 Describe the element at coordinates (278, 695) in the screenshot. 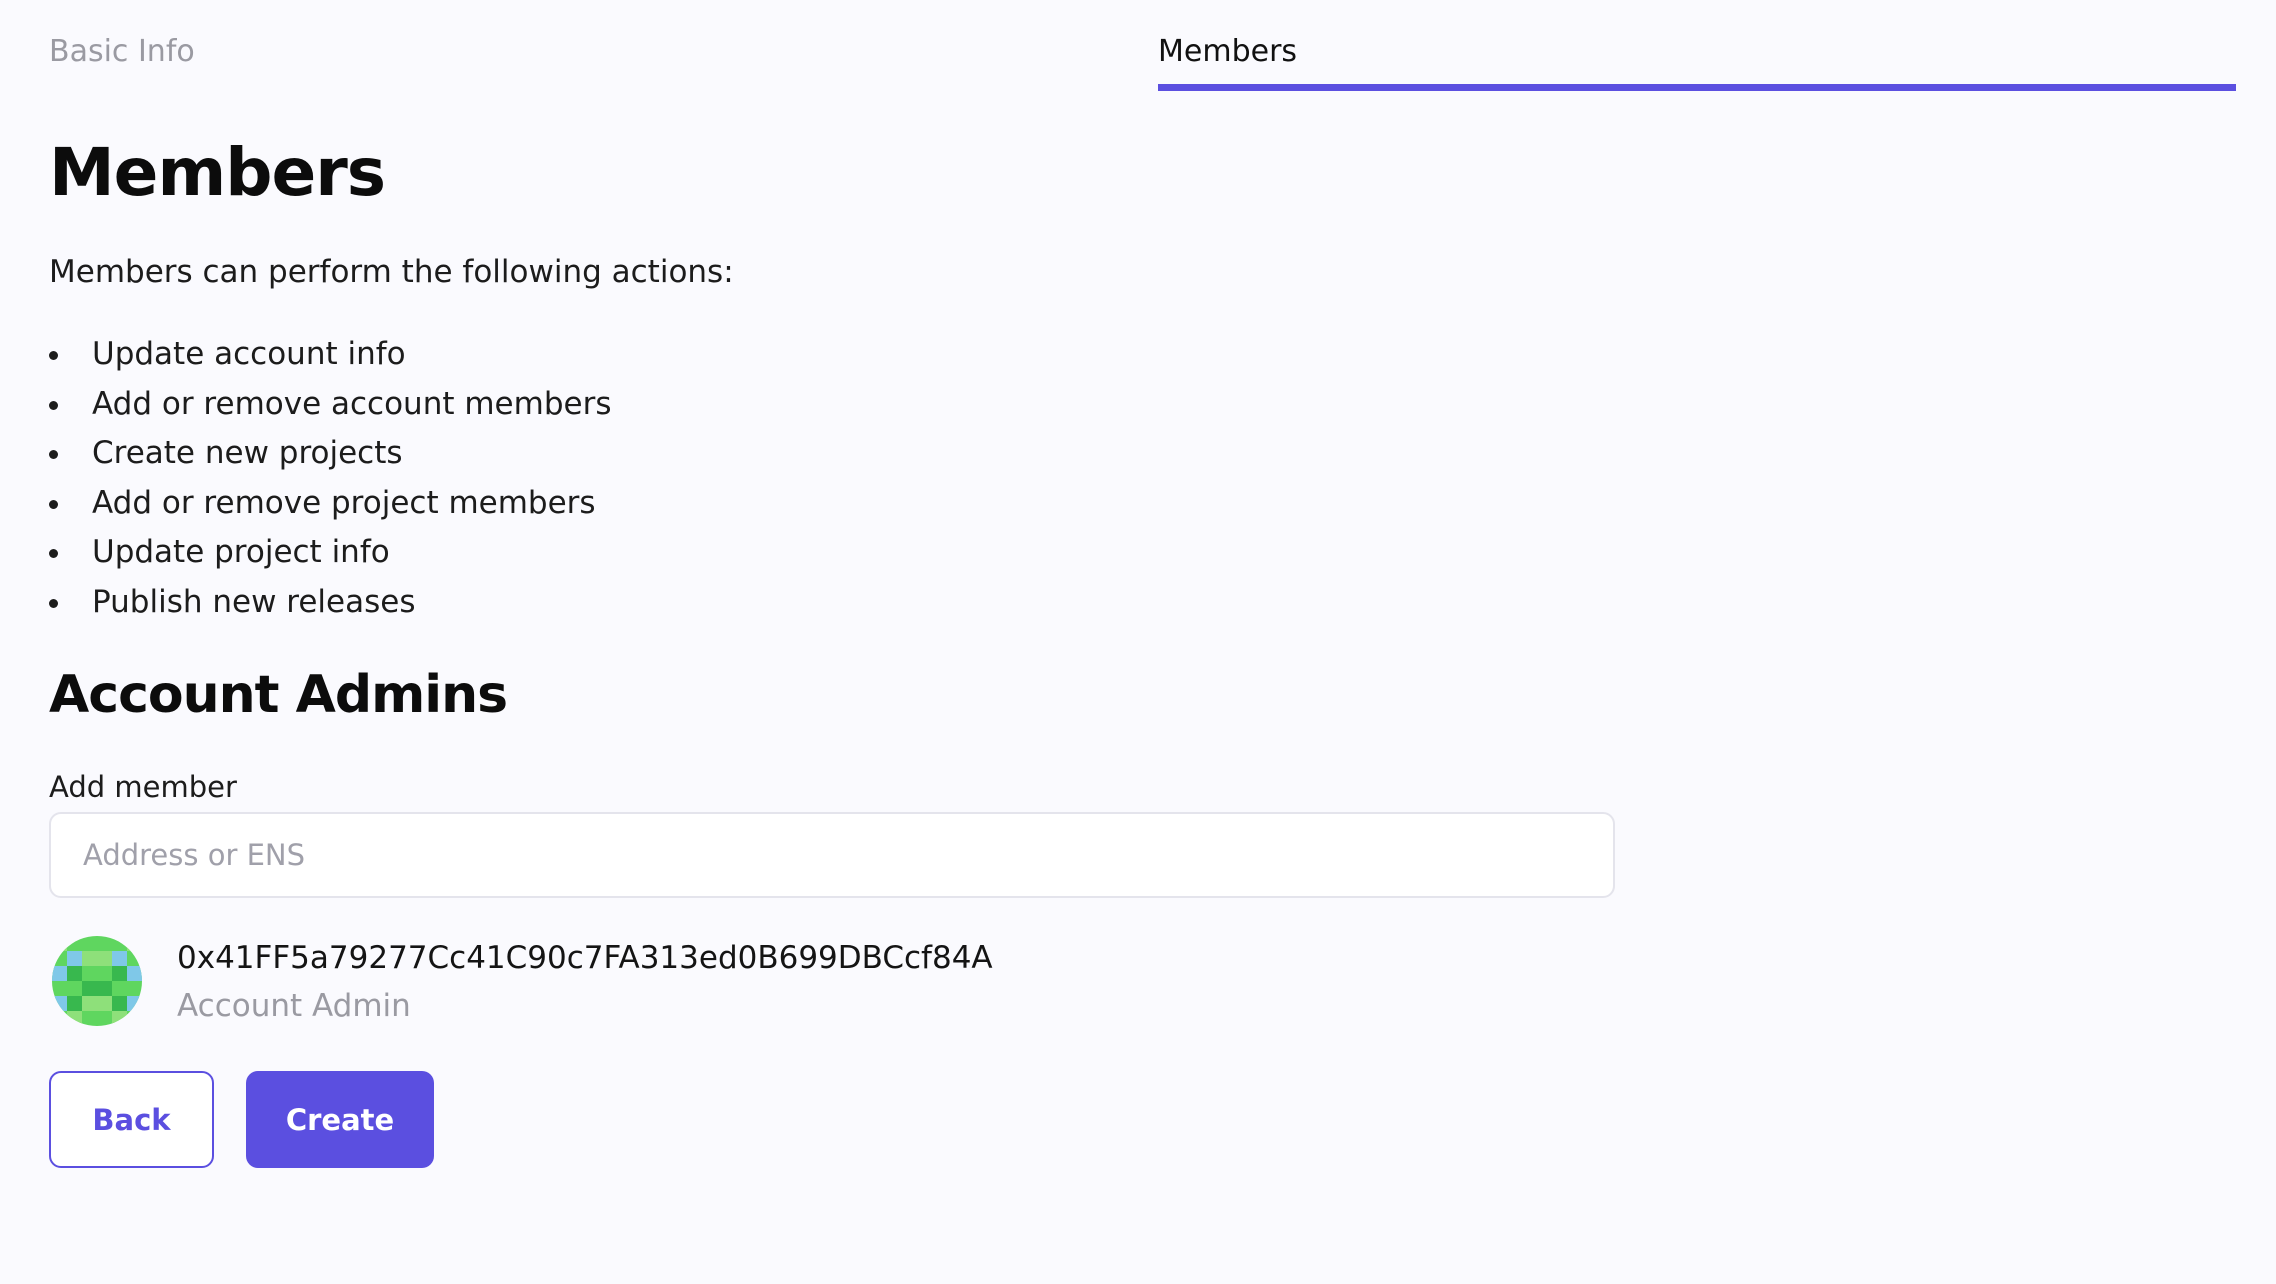

I see `section-title-account-admins: Account Admins` at that location.